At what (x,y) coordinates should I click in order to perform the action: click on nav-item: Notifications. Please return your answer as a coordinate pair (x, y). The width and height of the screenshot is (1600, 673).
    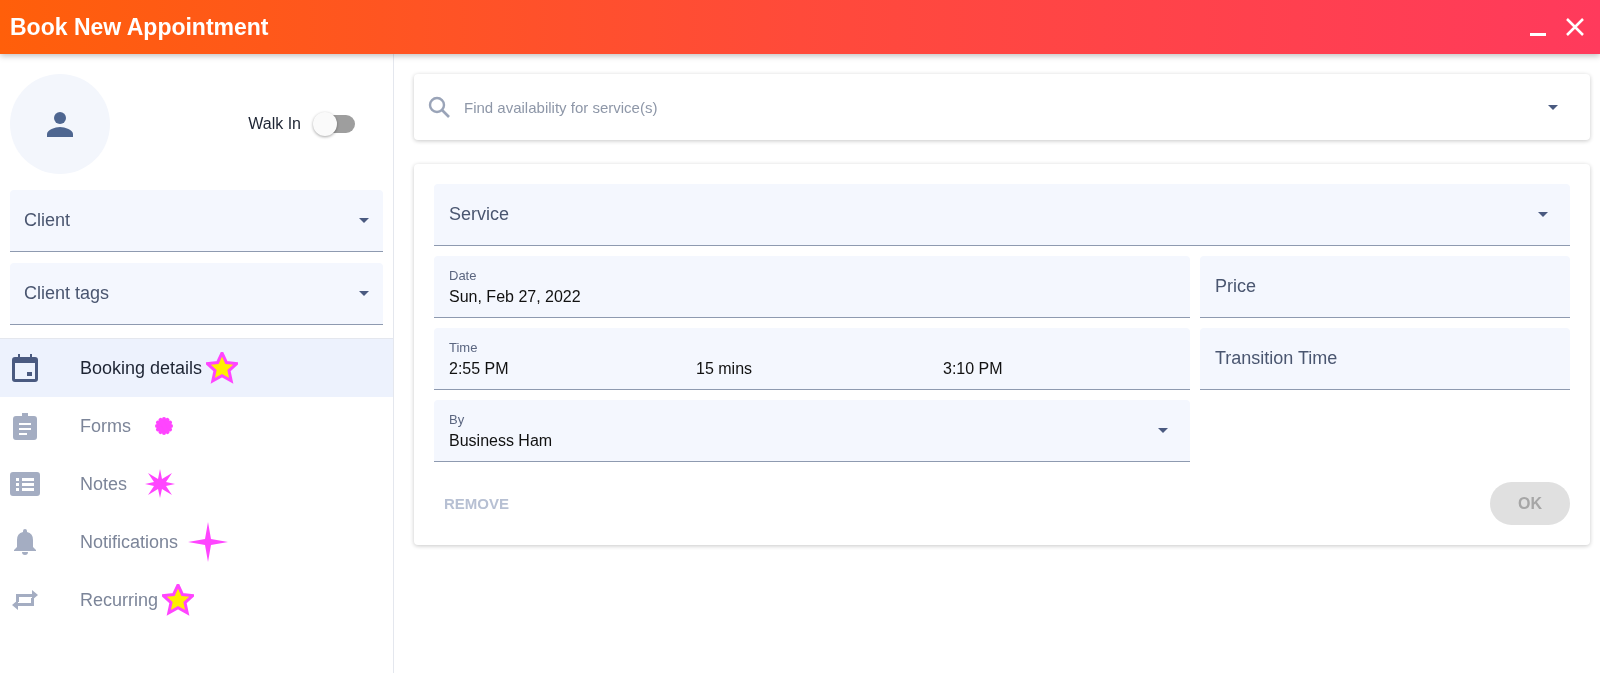
    Looking at the image, I should click on (196, 542).